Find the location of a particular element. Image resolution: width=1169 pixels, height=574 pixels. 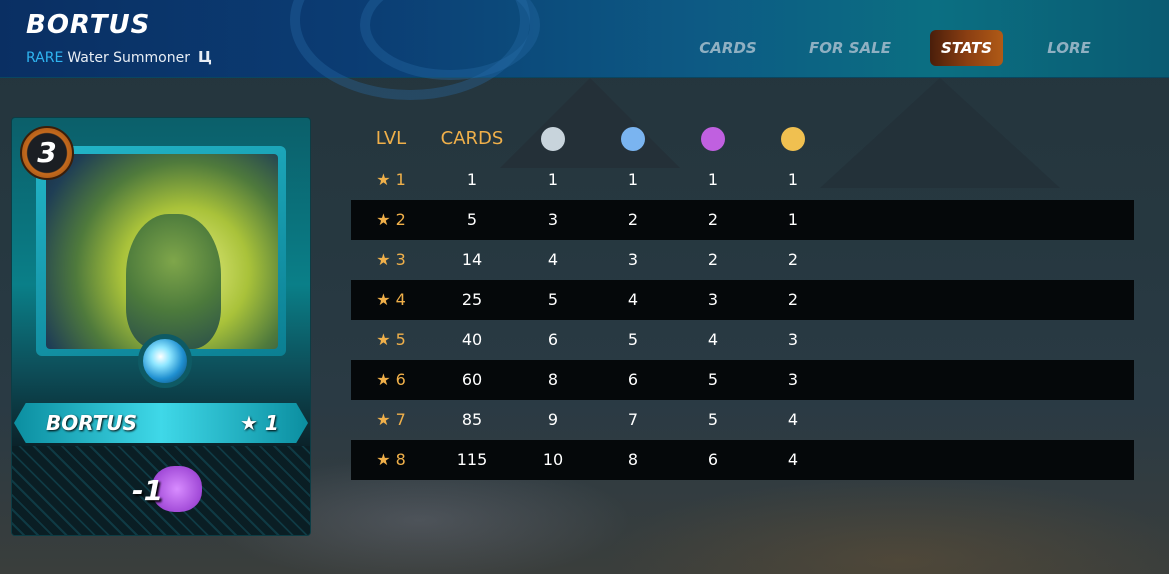

epic-color-dot-icon is located at coordinates (713, 139).